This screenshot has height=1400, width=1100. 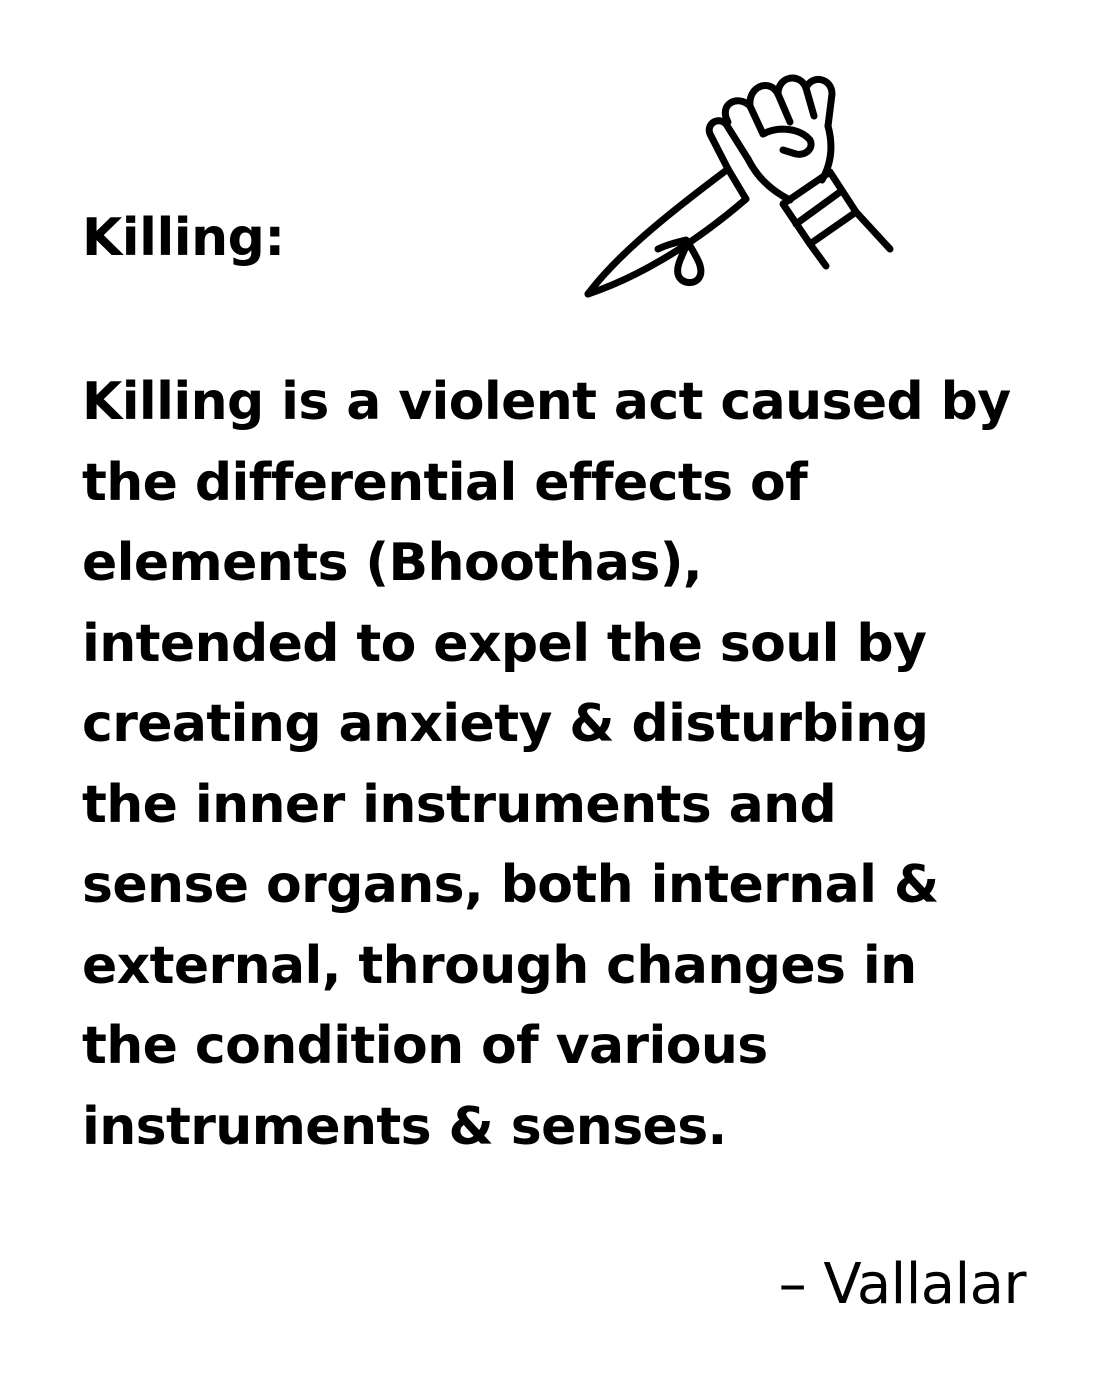 I want to click on quote-line: external, through changes in, so click(x=499, y=965).